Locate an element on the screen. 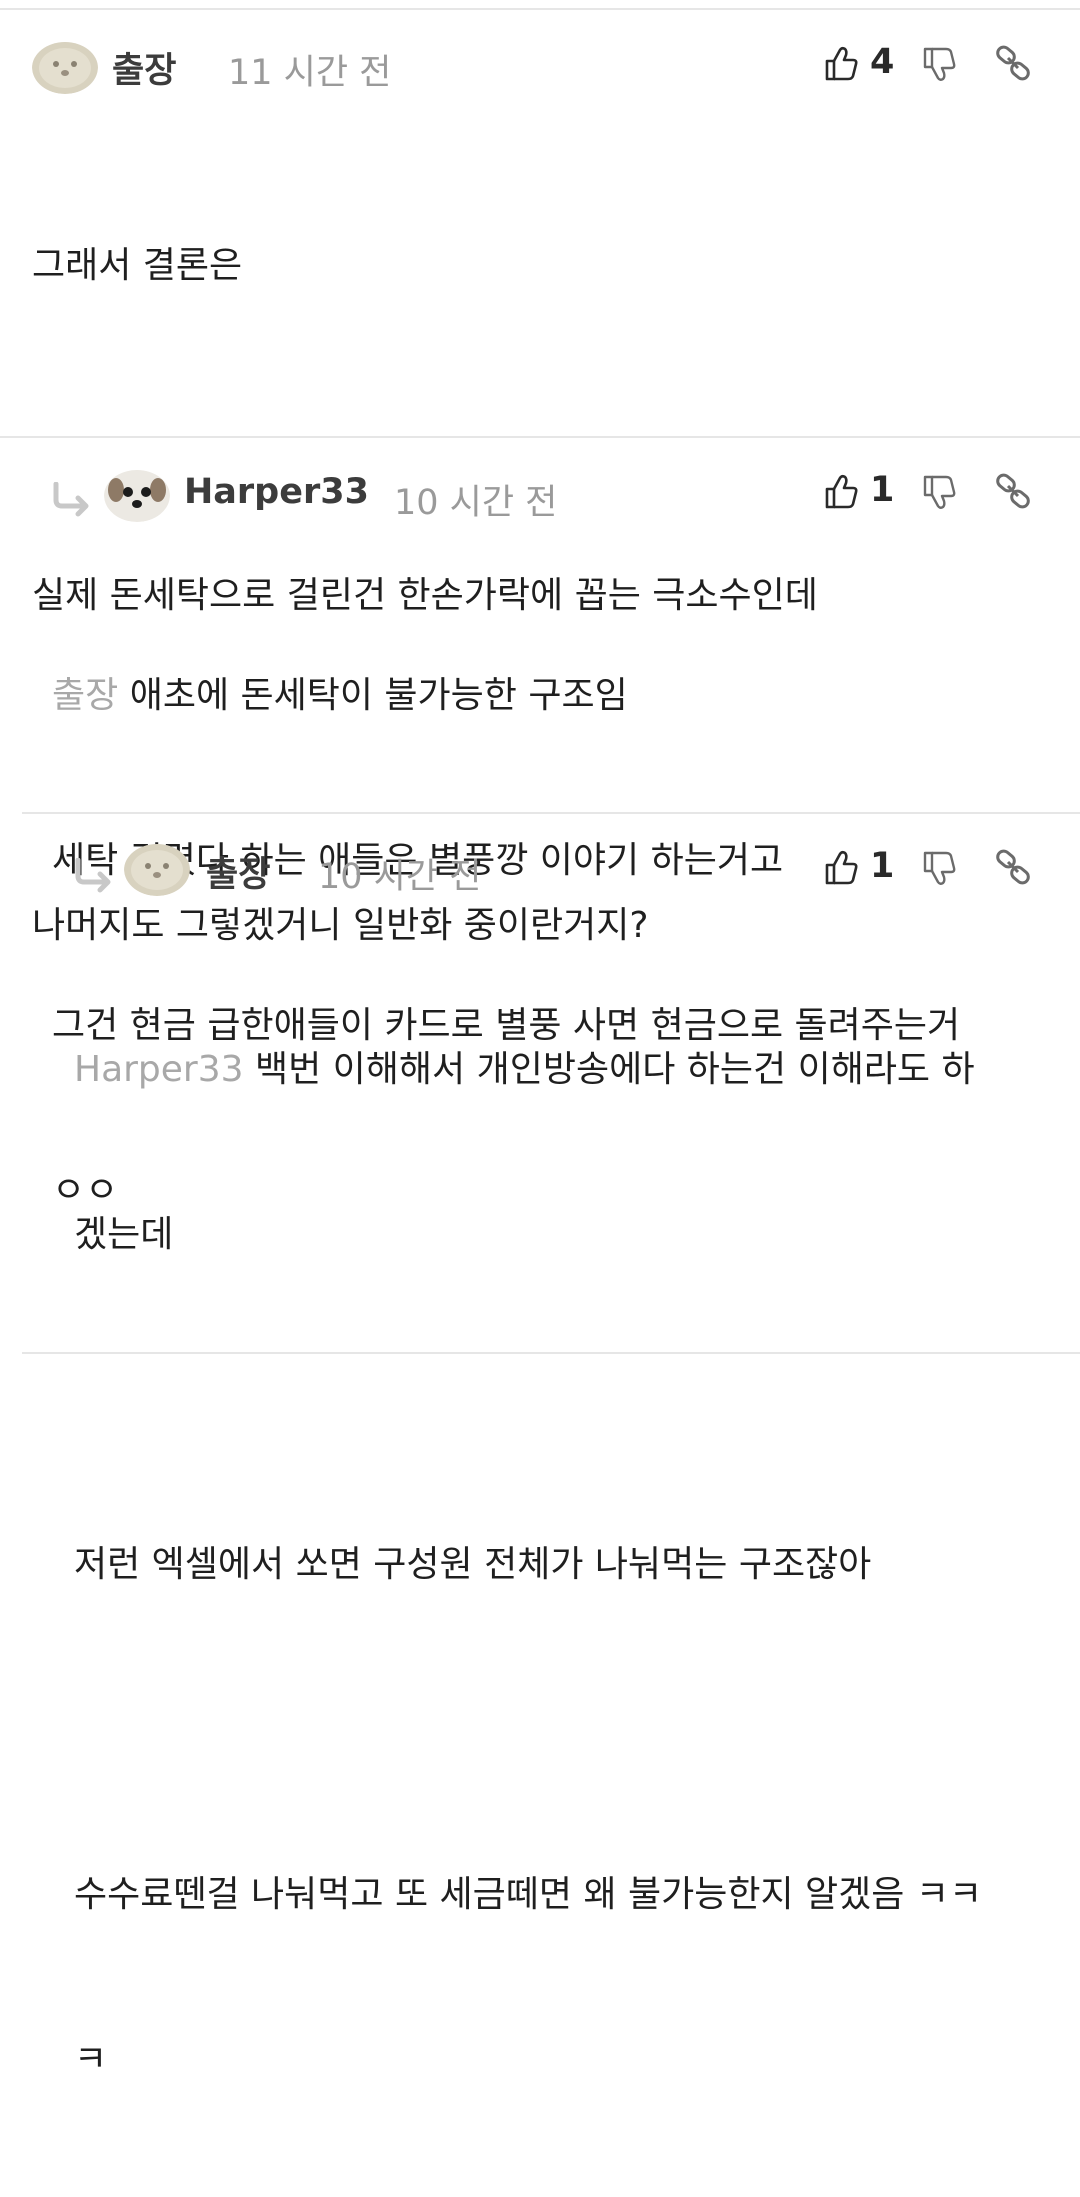 The height and width of the screenshot is (2197, 1080). comment-line: 출장 애초에 돈세탁이 불가능한 구조임 is located at coordinates (549, 695).